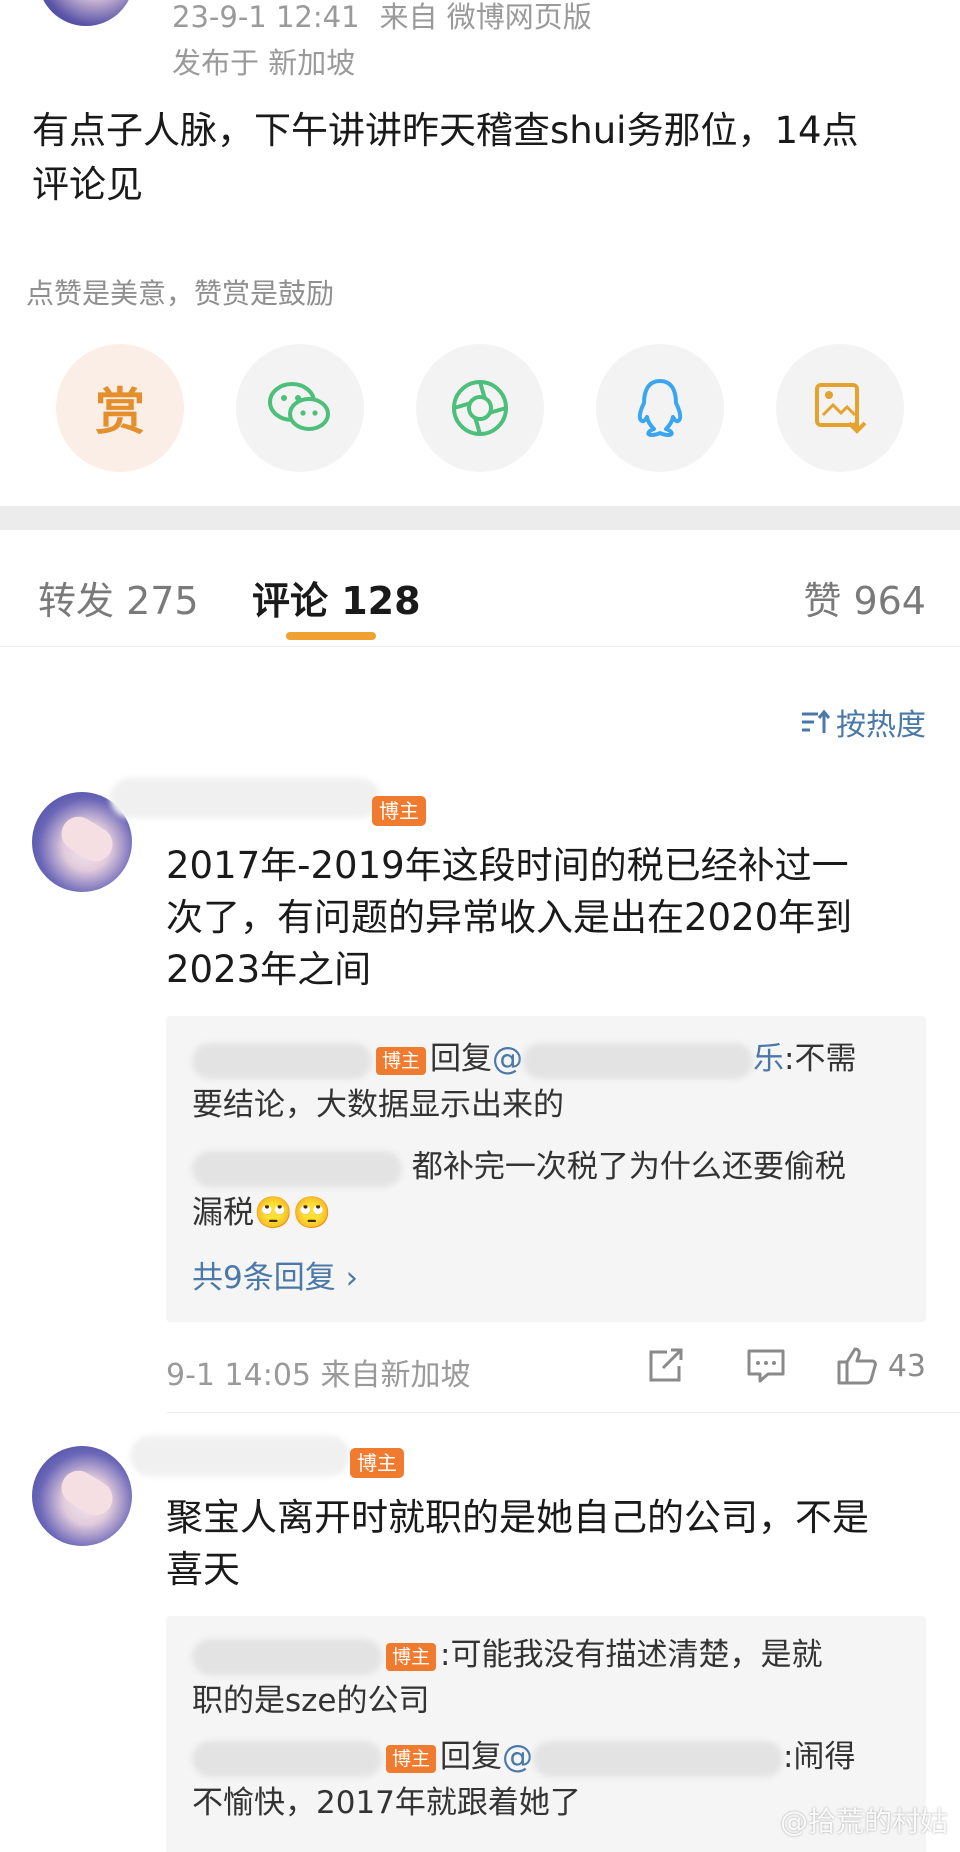 The image size is (960, 1852). Describe the element at coordinates (857, 1366) in the screenshot. I see `thumbs-up-icon` at that location.